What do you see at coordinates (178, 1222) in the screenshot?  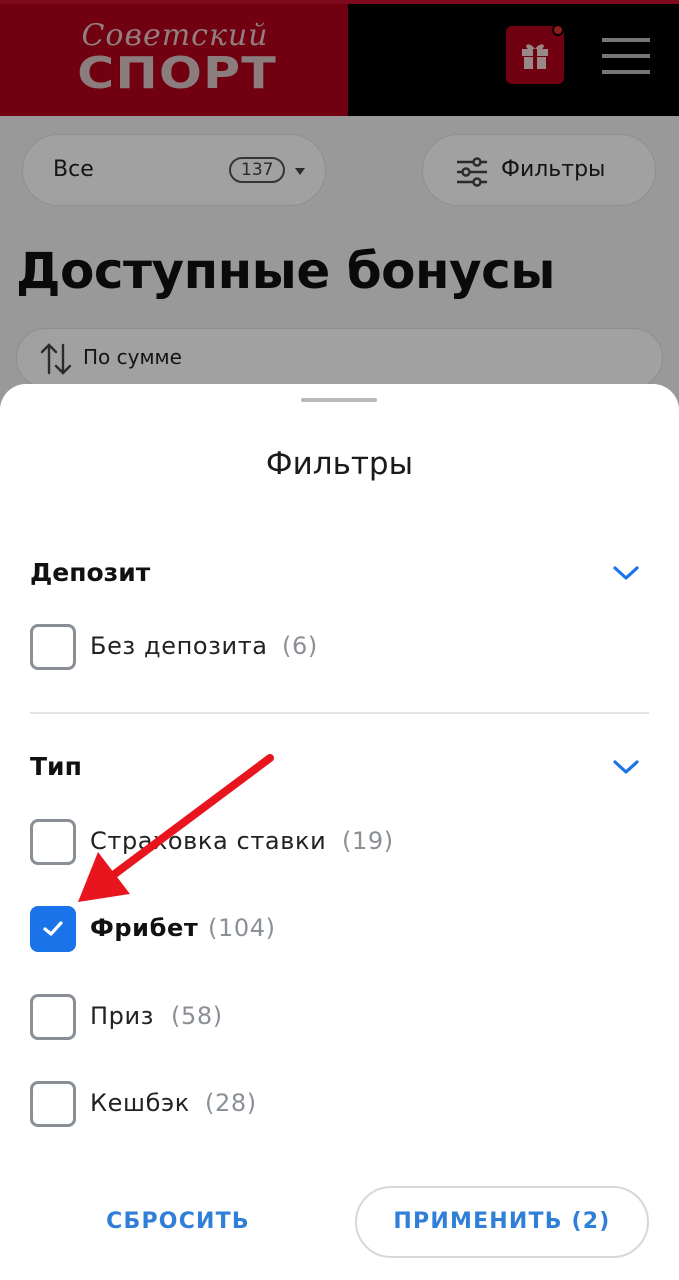 I see `reset-button: СБРОСИТЬ` at bounding box center [178, 1222].